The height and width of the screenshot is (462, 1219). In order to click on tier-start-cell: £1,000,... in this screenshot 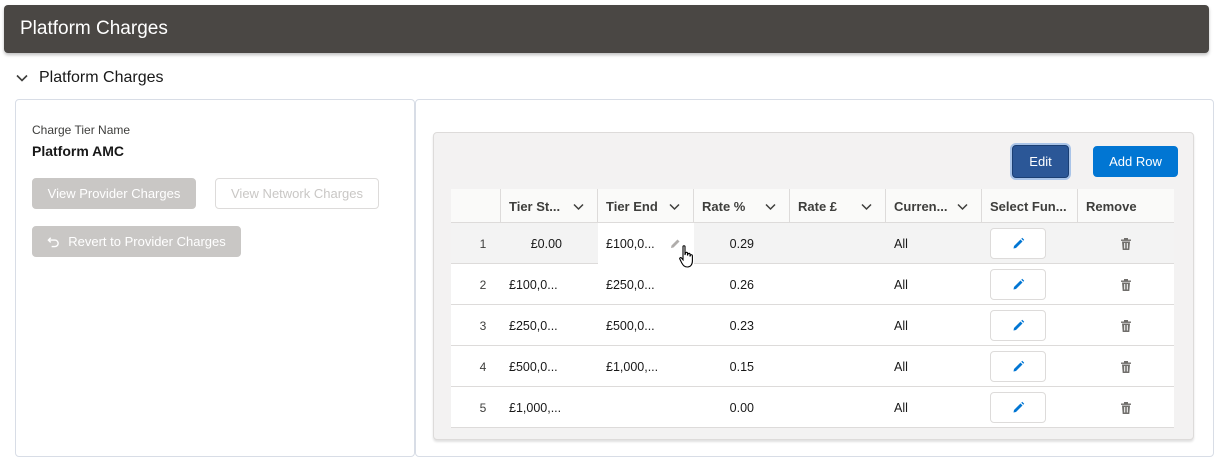, I will do `click(549, 407)`.